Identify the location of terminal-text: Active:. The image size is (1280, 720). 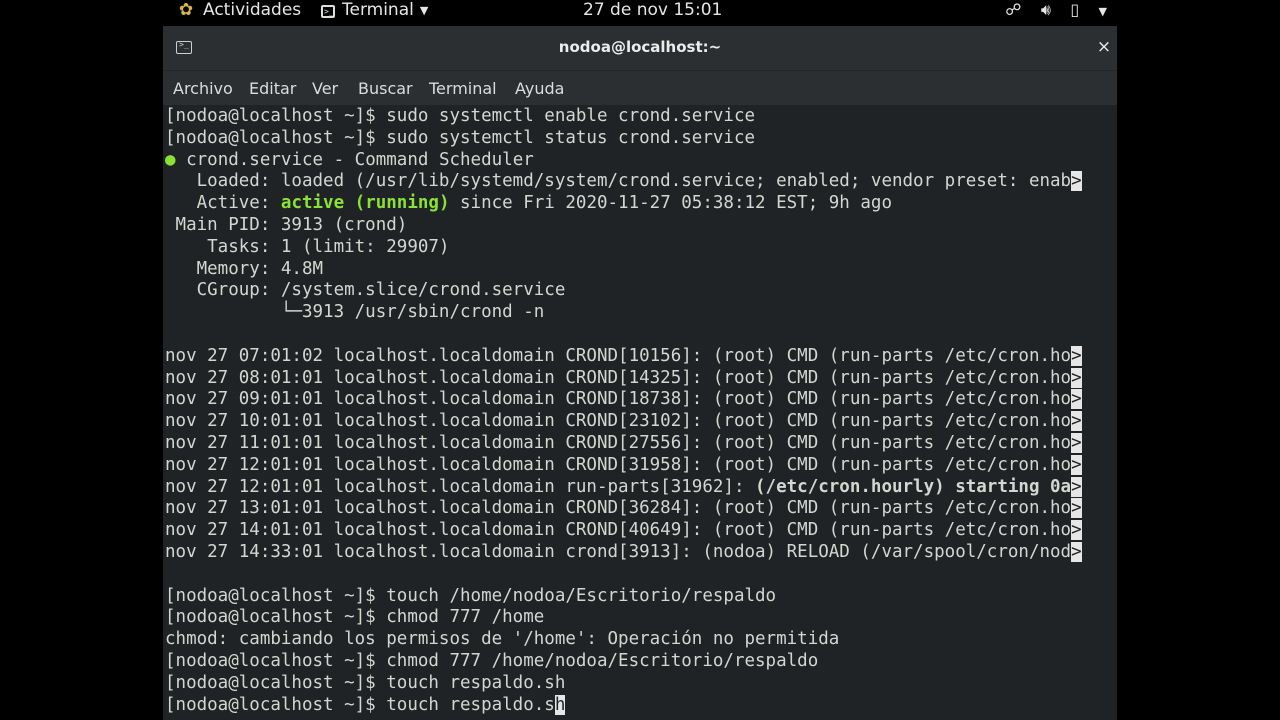
(223, 203).